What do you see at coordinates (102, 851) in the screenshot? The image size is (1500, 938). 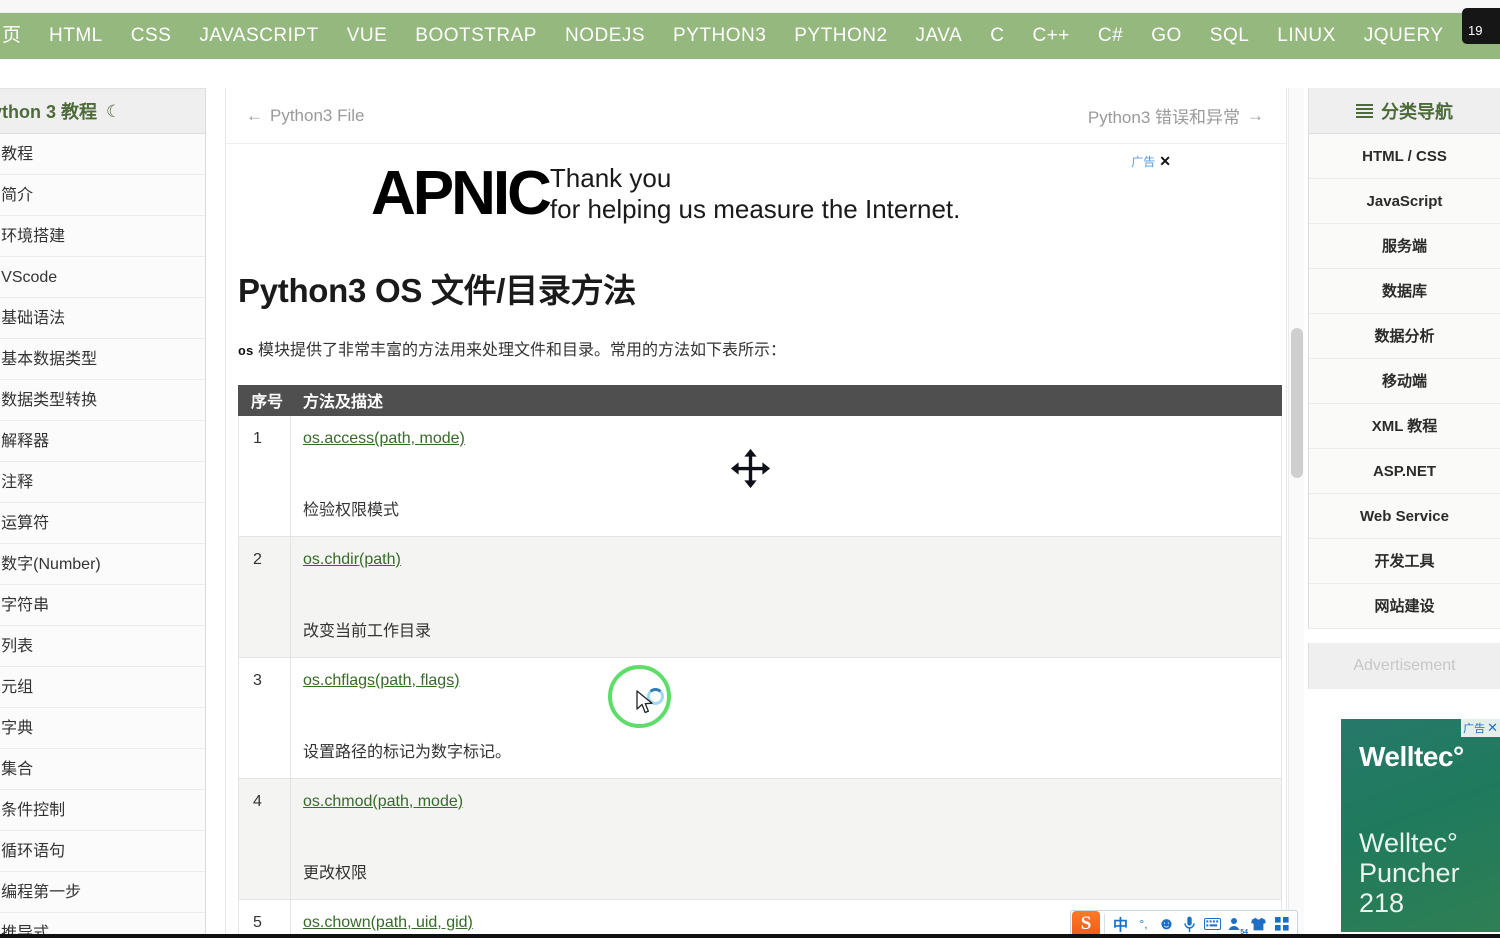 I see `sidebar-item: Python3 循环语句` at bounding box center [102, 851].